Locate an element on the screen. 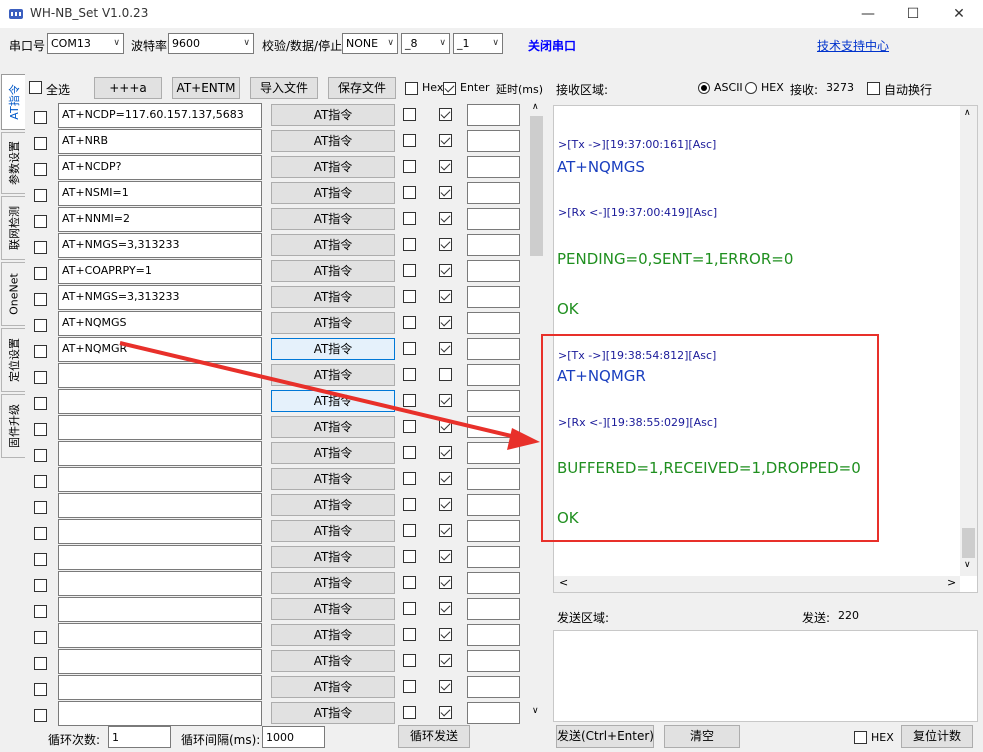 Image resolution: width=983 pixels, height=752 pixels. tab-firmware: 固件升级 is located at coordinates (13, 426).